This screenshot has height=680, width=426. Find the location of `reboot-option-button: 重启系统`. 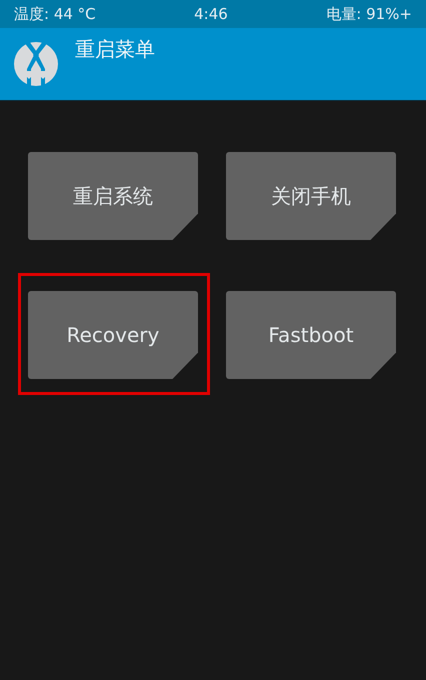

reboot-option-button: 重启系统 is located at coordinates (113, 196).